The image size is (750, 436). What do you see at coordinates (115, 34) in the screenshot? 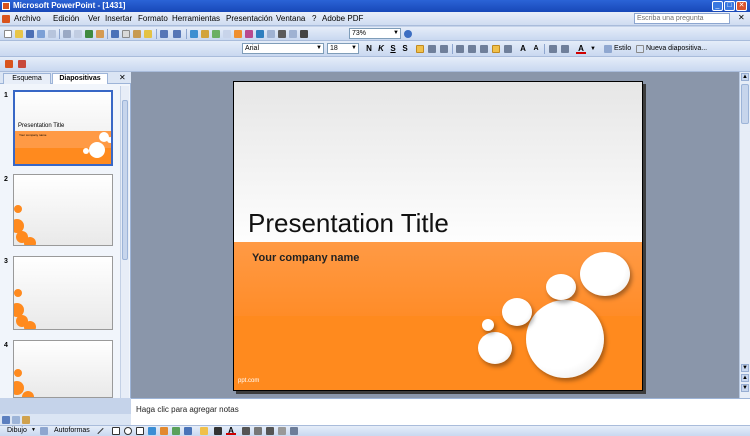
I see `cut-icon` at bounding box center [115, 34].